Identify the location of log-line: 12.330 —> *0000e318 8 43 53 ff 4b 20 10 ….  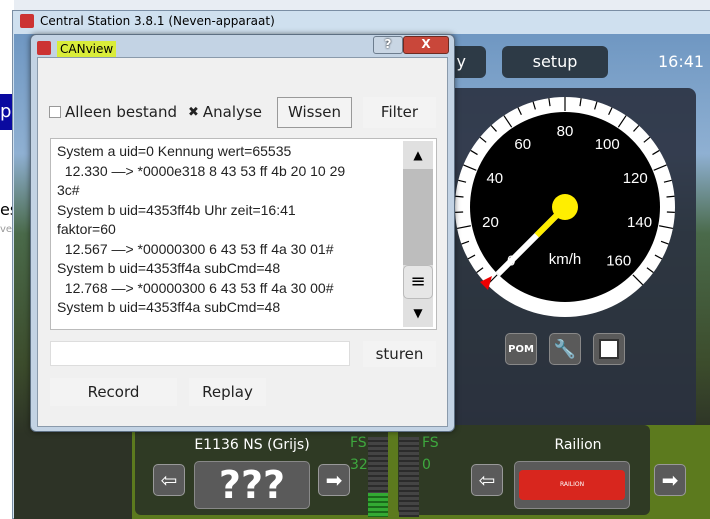
(201, 170).